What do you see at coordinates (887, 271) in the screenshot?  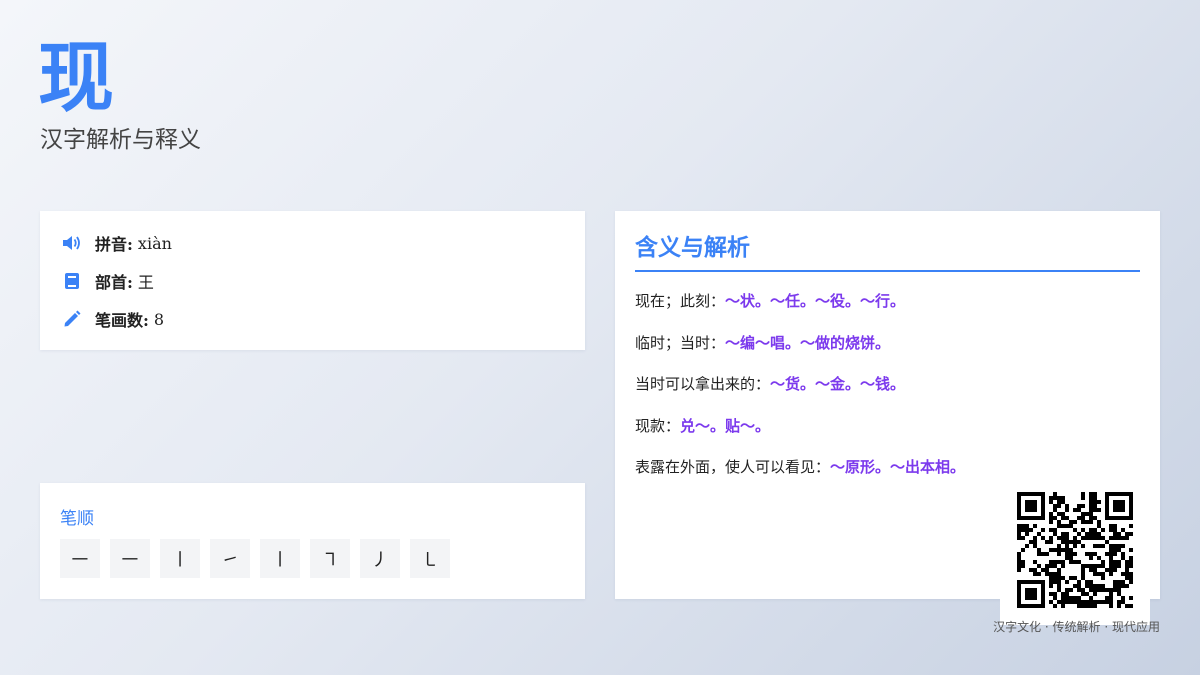 I see `meaning-divider` at bounding box center [887, 271].